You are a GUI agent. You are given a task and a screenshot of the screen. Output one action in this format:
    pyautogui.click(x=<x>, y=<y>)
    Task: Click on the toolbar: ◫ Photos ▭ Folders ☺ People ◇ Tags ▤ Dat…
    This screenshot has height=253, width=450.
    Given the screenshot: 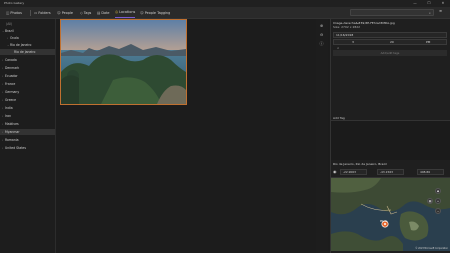 What is the action you would take?
    pyautogui.click(x=225, y=13)
    